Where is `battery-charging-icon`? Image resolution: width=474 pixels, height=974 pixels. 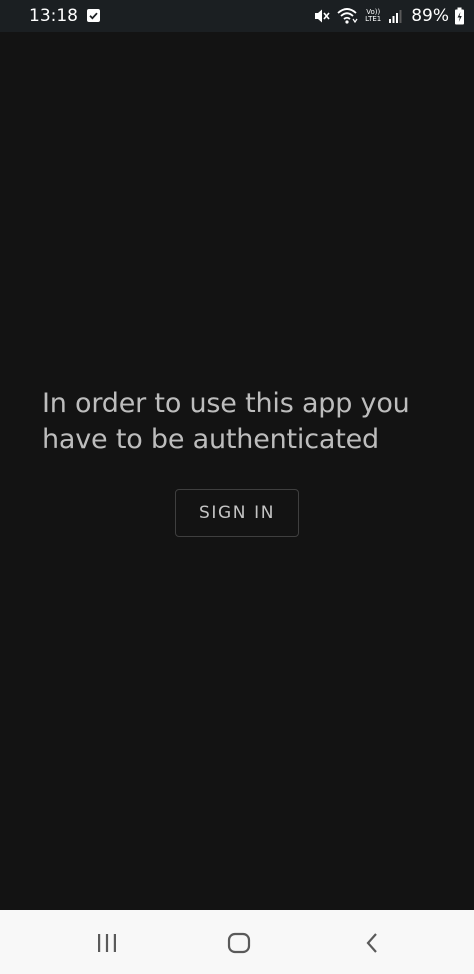 battery-charging-icon is located at coordinates (459, 16).